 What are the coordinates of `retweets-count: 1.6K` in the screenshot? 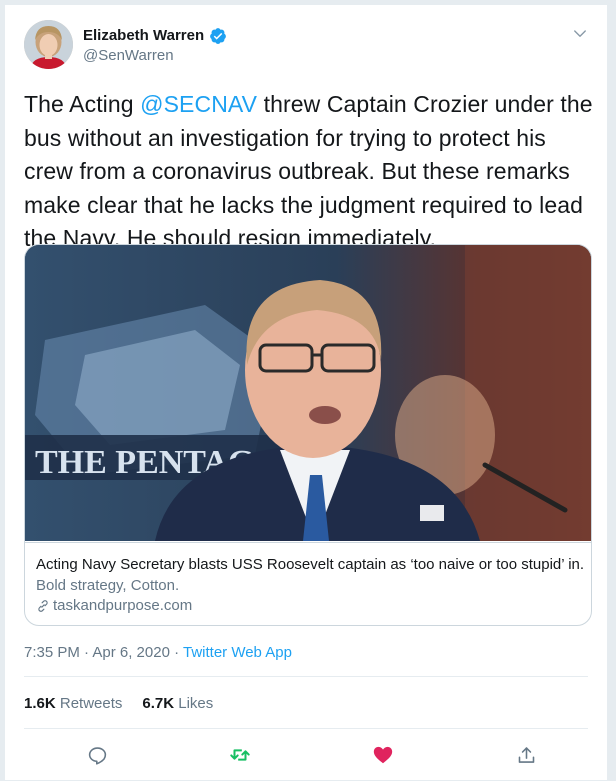 It's located at (40, 703).